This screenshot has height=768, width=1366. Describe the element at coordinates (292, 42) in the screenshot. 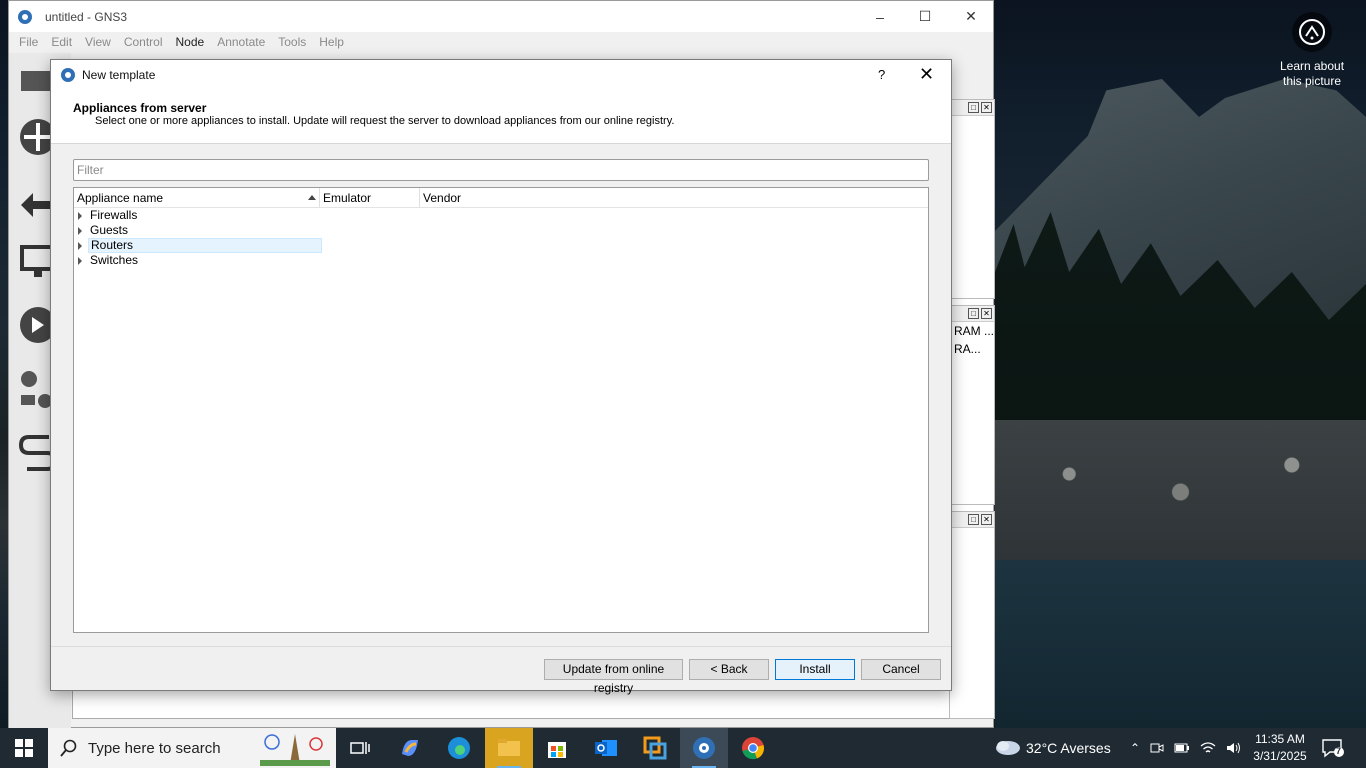

I see `menu-tools: Tools` at that location.